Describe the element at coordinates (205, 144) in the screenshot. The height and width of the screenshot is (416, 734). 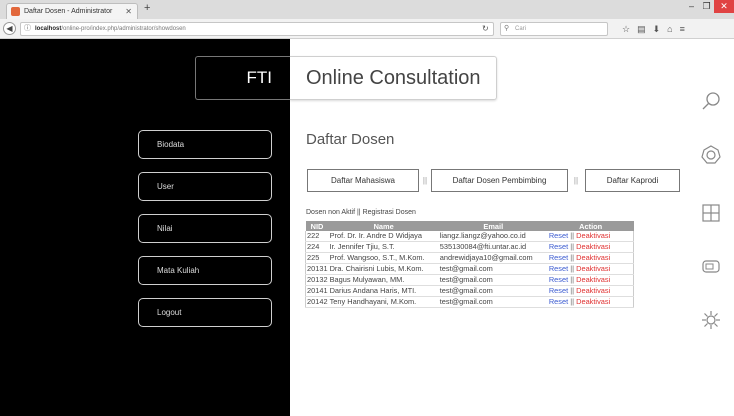
I see `menu-biodata-button: Biodata` at that location.